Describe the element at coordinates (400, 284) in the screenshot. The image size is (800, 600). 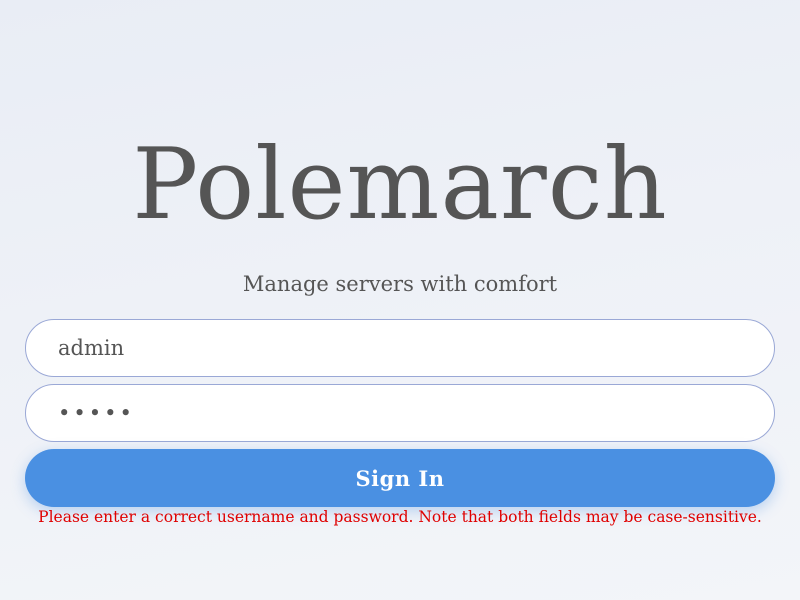
I see `app-subtitle: Manage servers with comfort` at that location.